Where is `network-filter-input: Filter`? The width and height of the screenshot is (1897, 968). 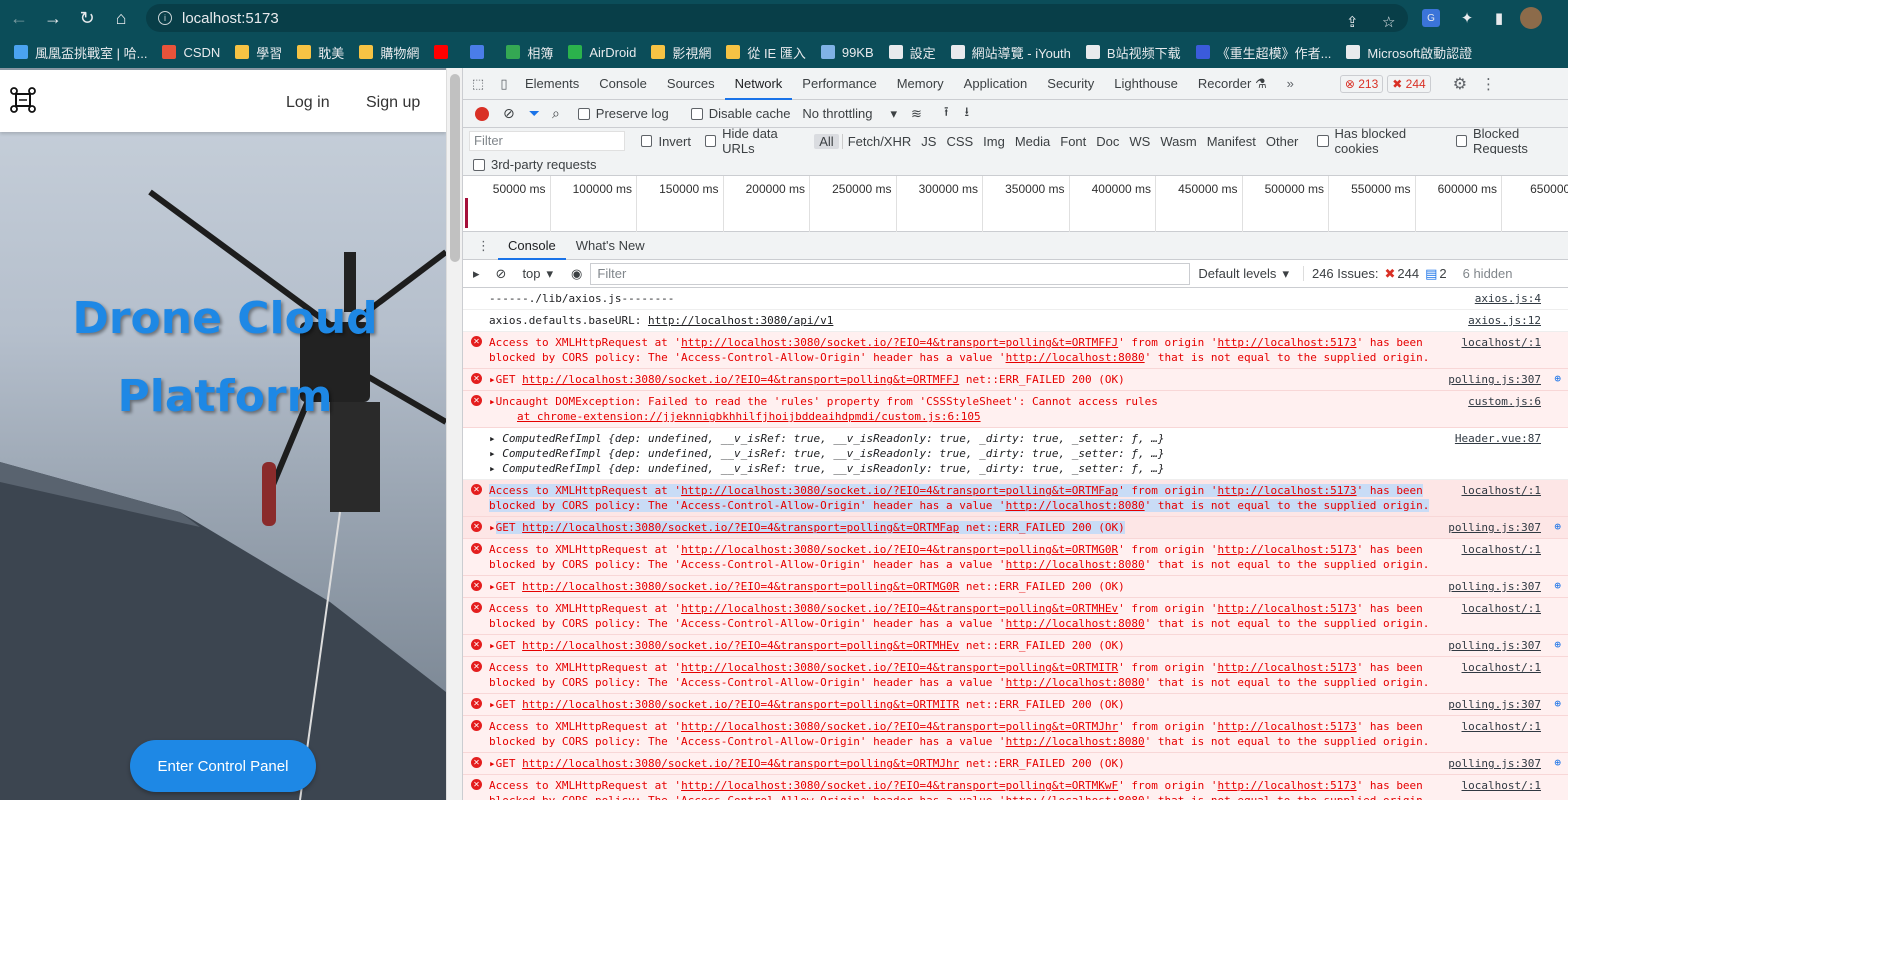 network-filter-input: Filter is located at coordinates (547, 141).